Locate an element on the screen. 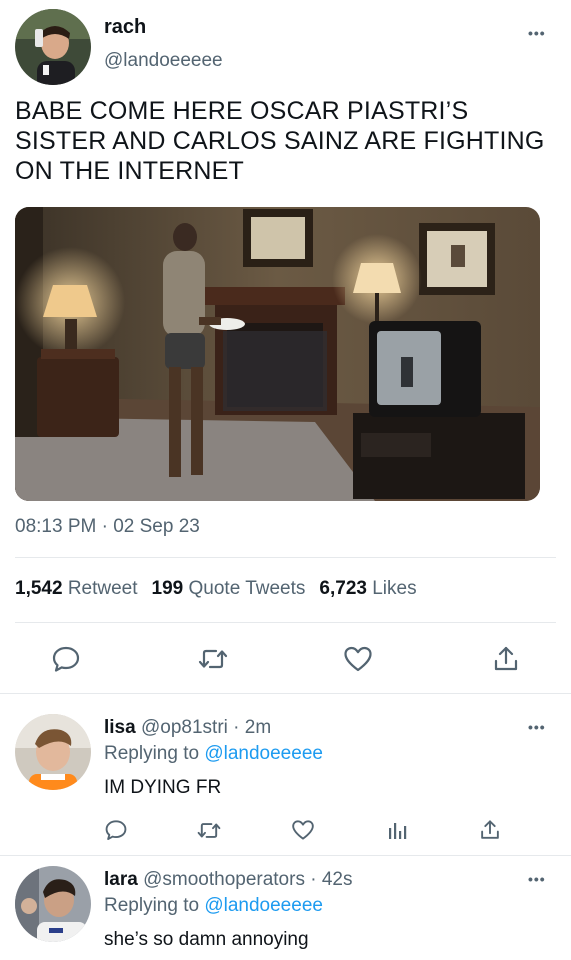 Image resolution: width=571 pixels, height=960 pixels. author-handle: @landoeeeee is located at coordinates (163, 61).